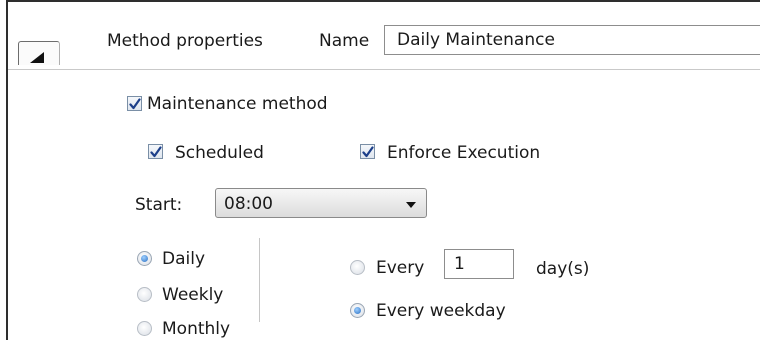 This screenshot has height=340, width=760. Describe the element at coordinates (383, 1) in the screenshot. I see `panel-border-top` at that location.